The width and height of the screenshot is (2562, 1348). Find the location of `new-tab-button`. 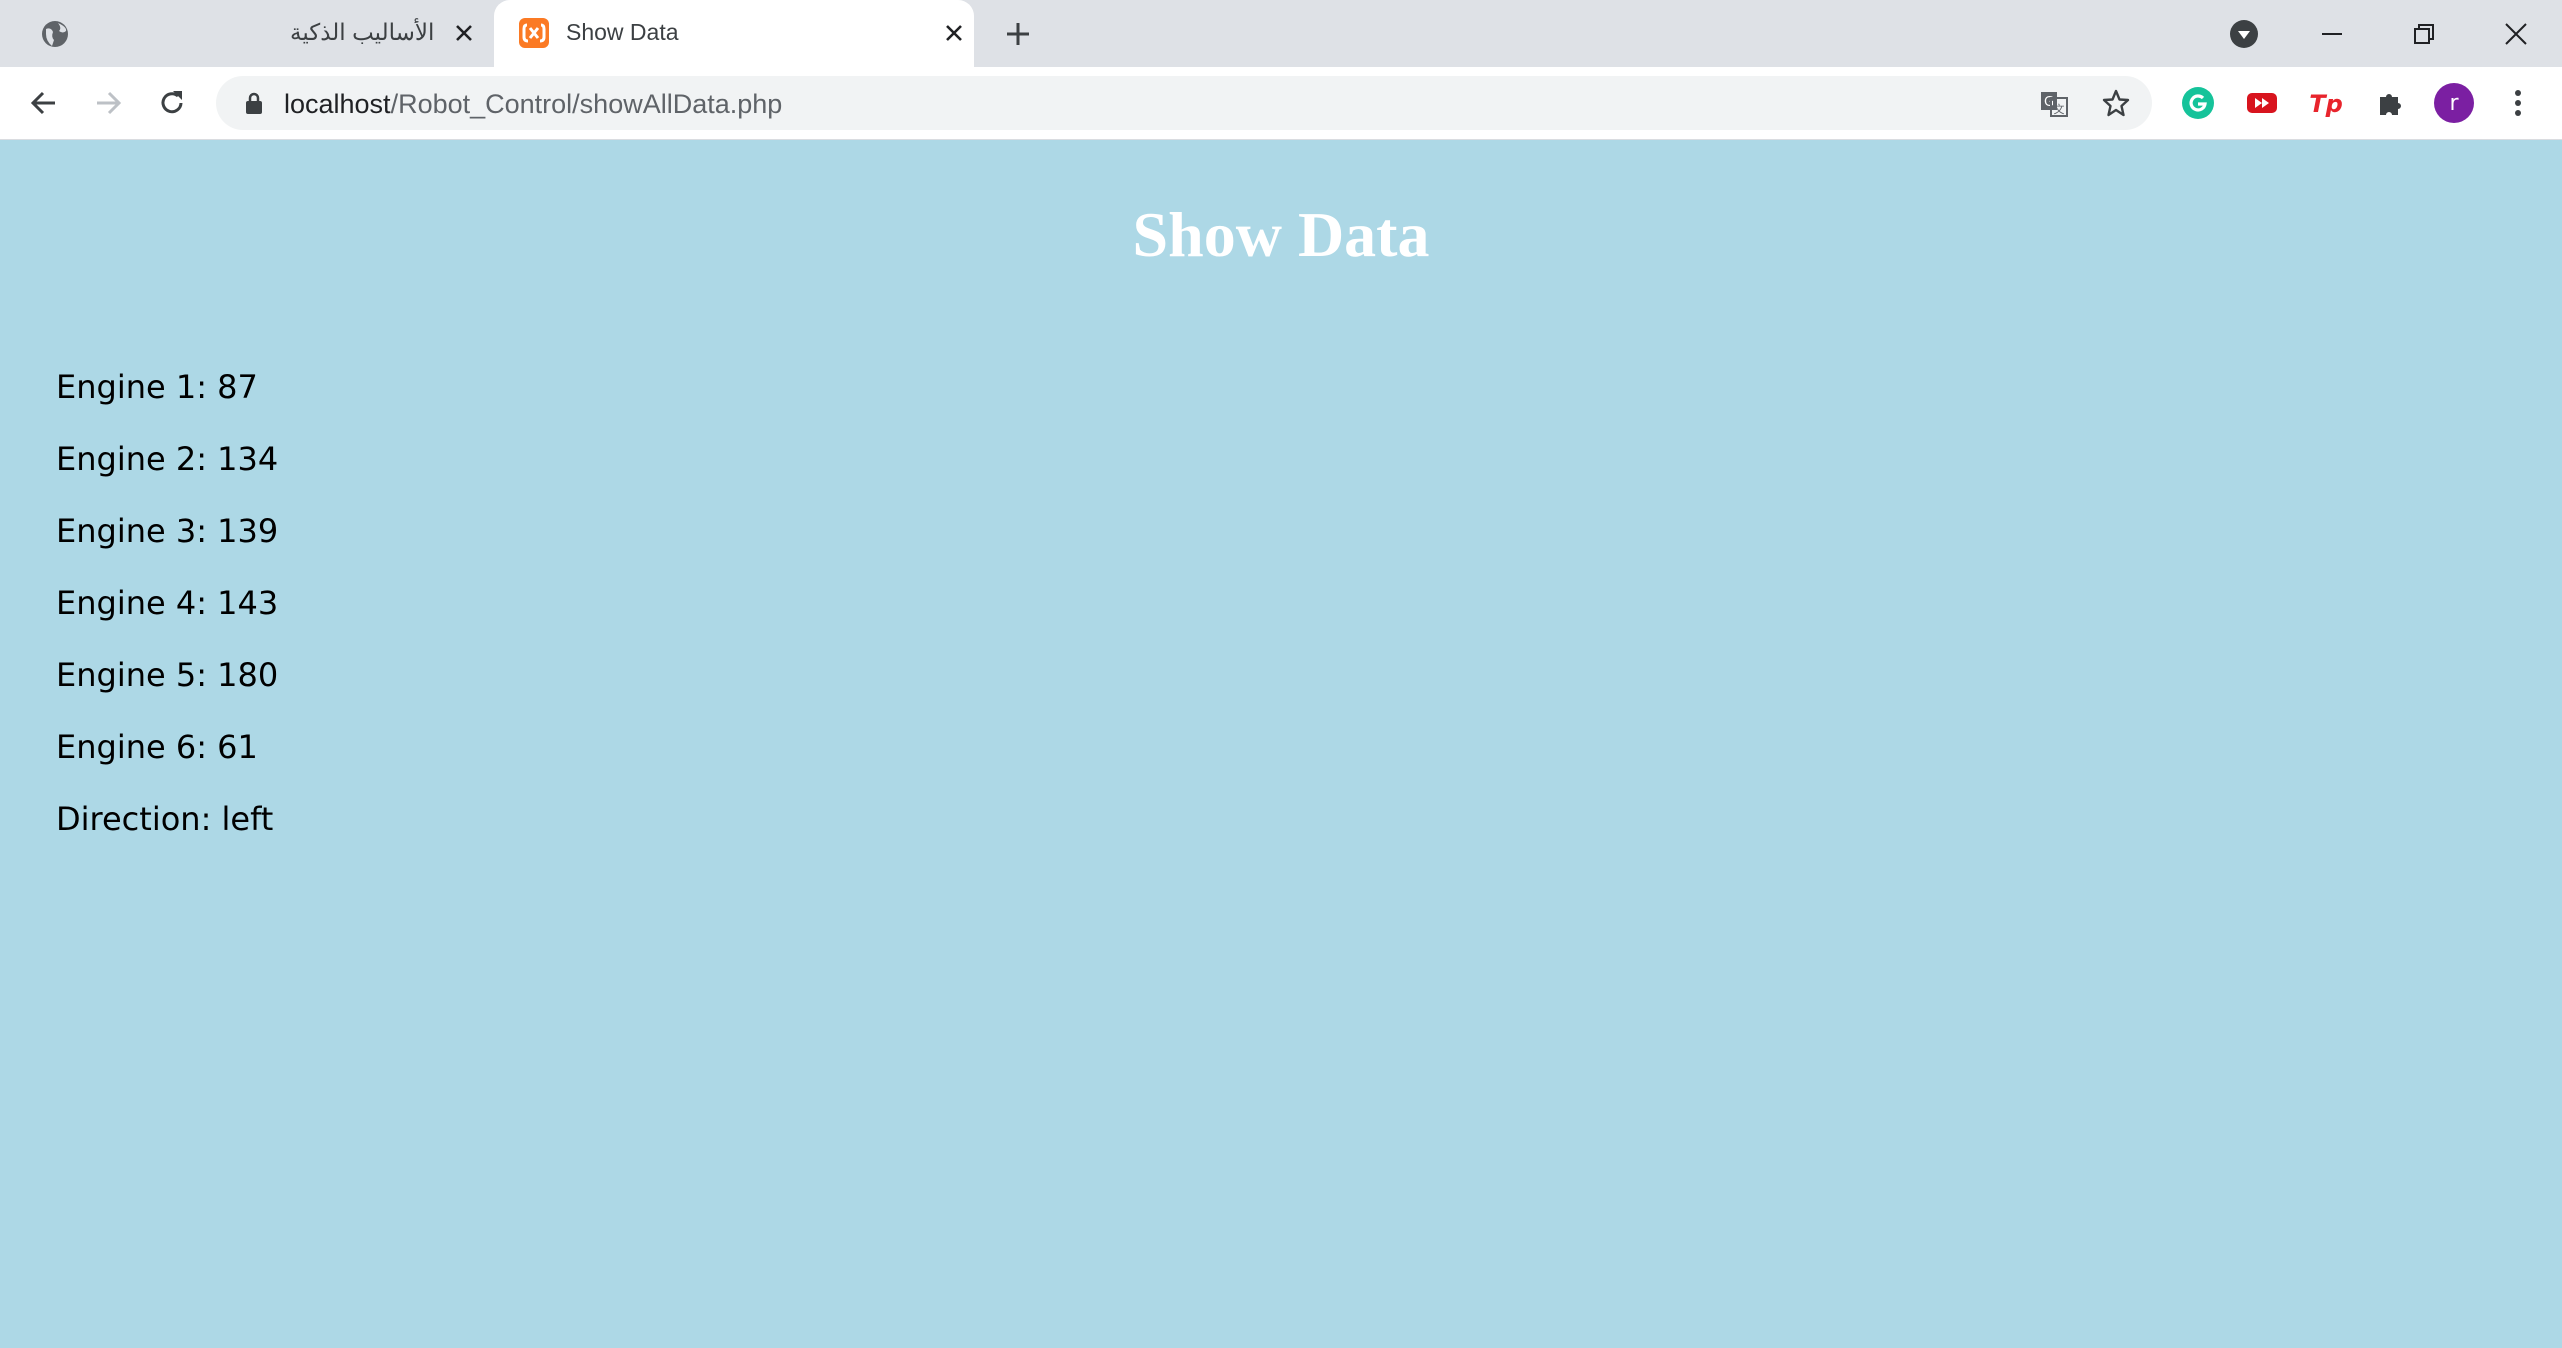

new-tab-button is located at coordinates (1018, 34).